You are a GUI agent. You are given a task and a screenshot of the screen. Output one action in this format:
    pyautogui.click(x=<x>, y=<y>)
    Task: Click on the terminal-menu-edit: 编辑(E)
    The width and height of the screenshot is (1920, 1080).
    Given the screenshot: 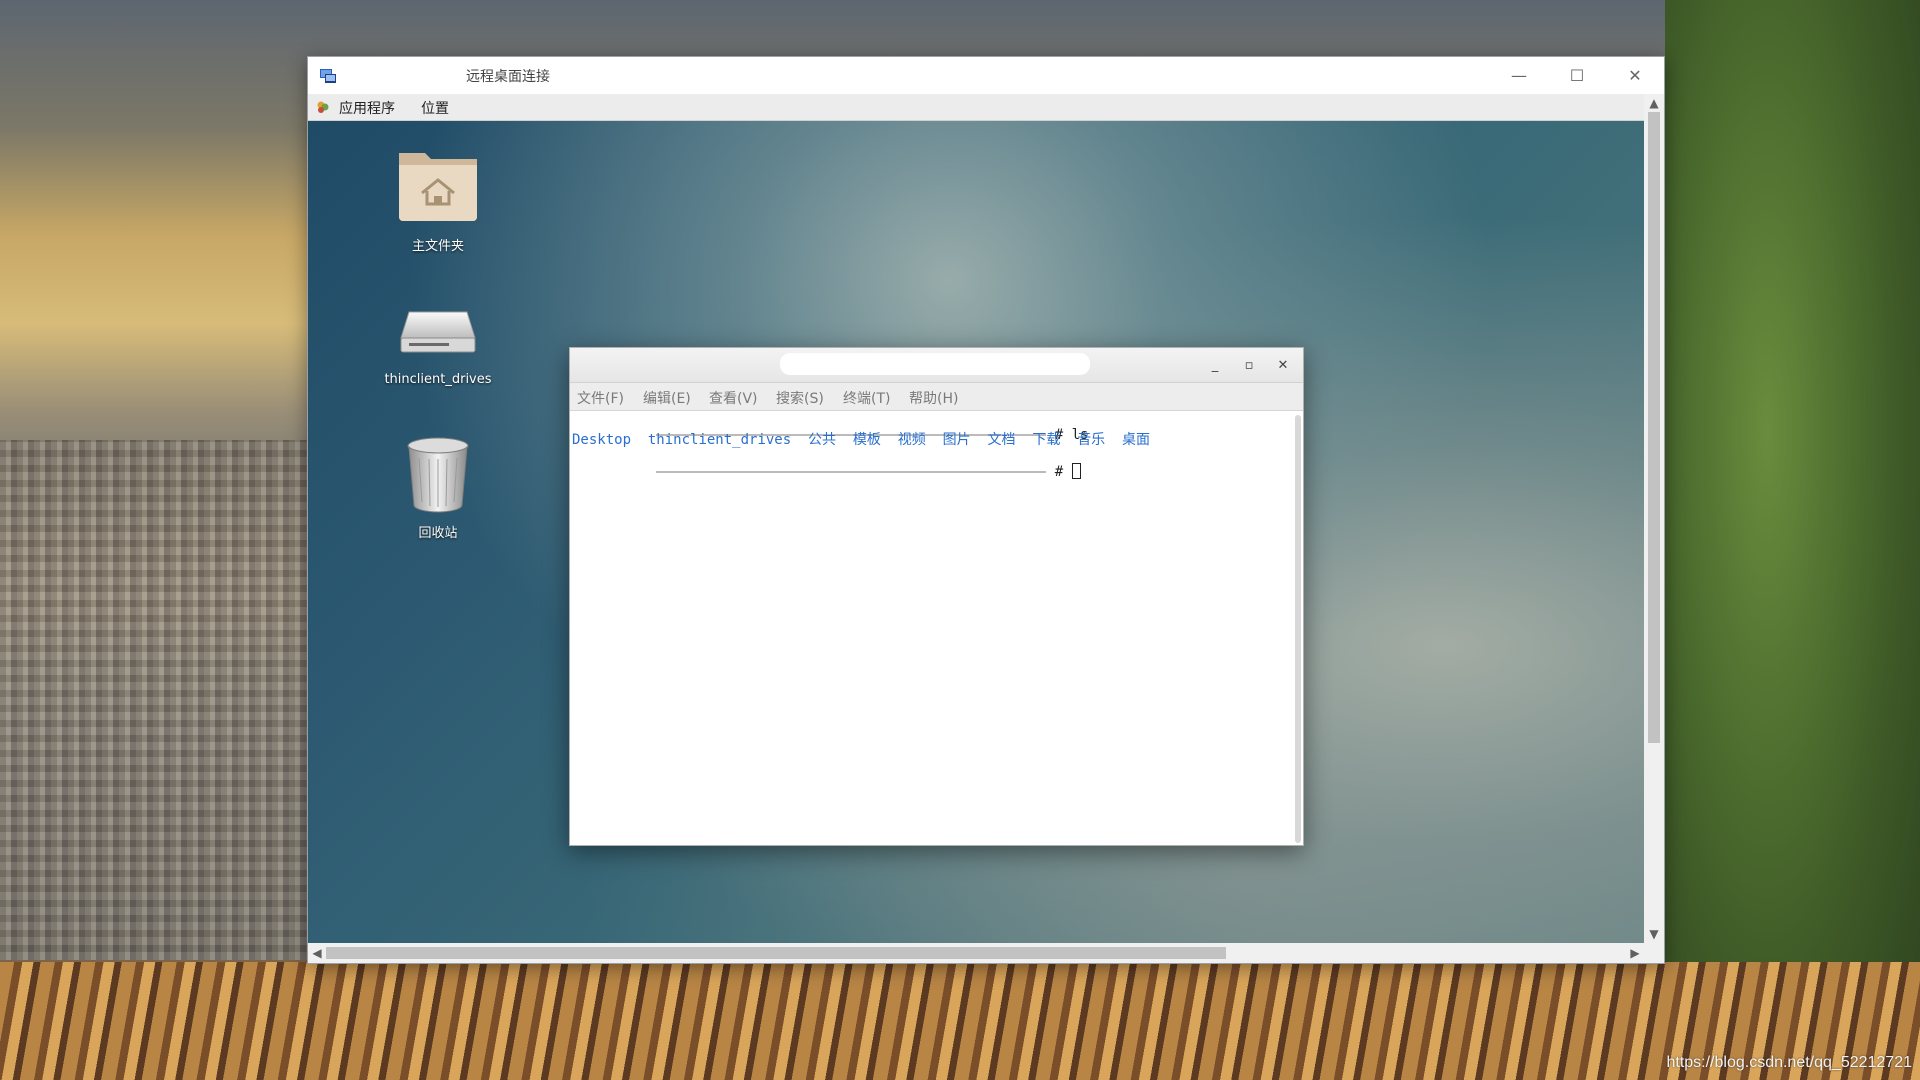 What is the action you would take?
    pyautogui.click(x=667, y=398)
    